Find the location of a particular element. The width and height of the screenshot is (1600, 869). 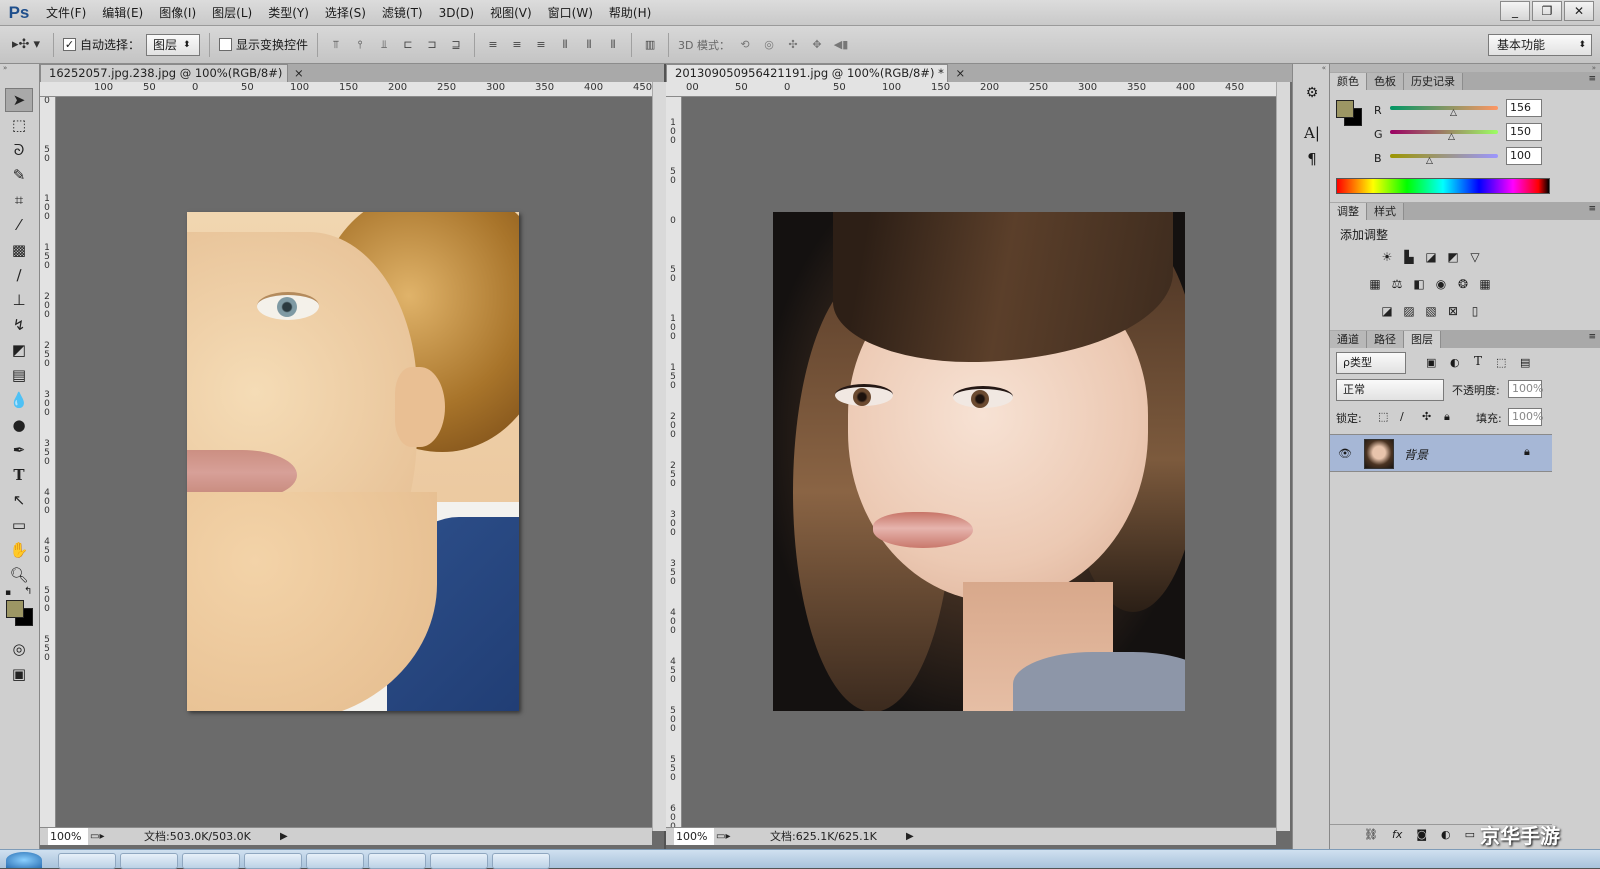

link-layers-icon: ⛓ is located at coordinates (1371, 834).